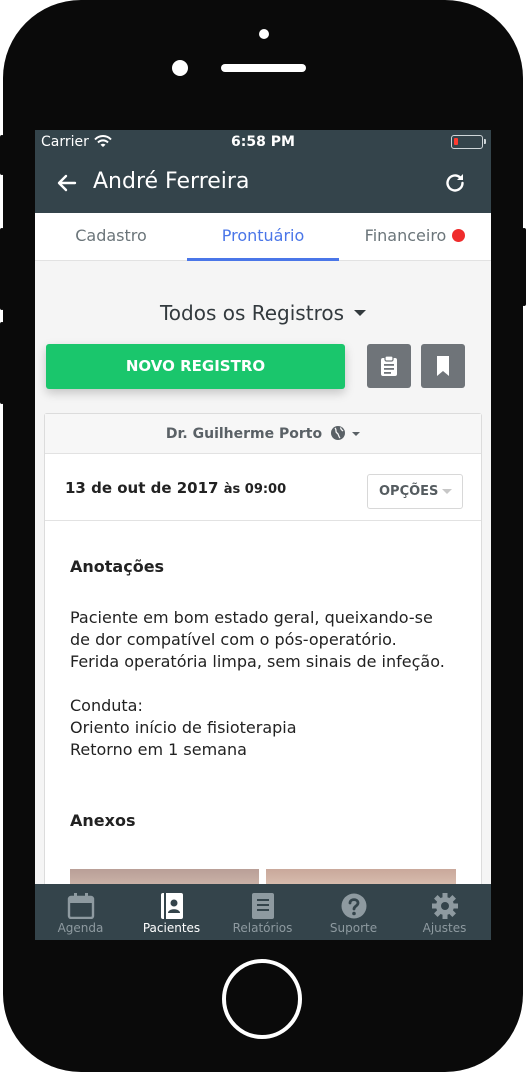  Describe the element at coordinates (80, 906) in the screenshot. I see `calendar-icon` at that location.